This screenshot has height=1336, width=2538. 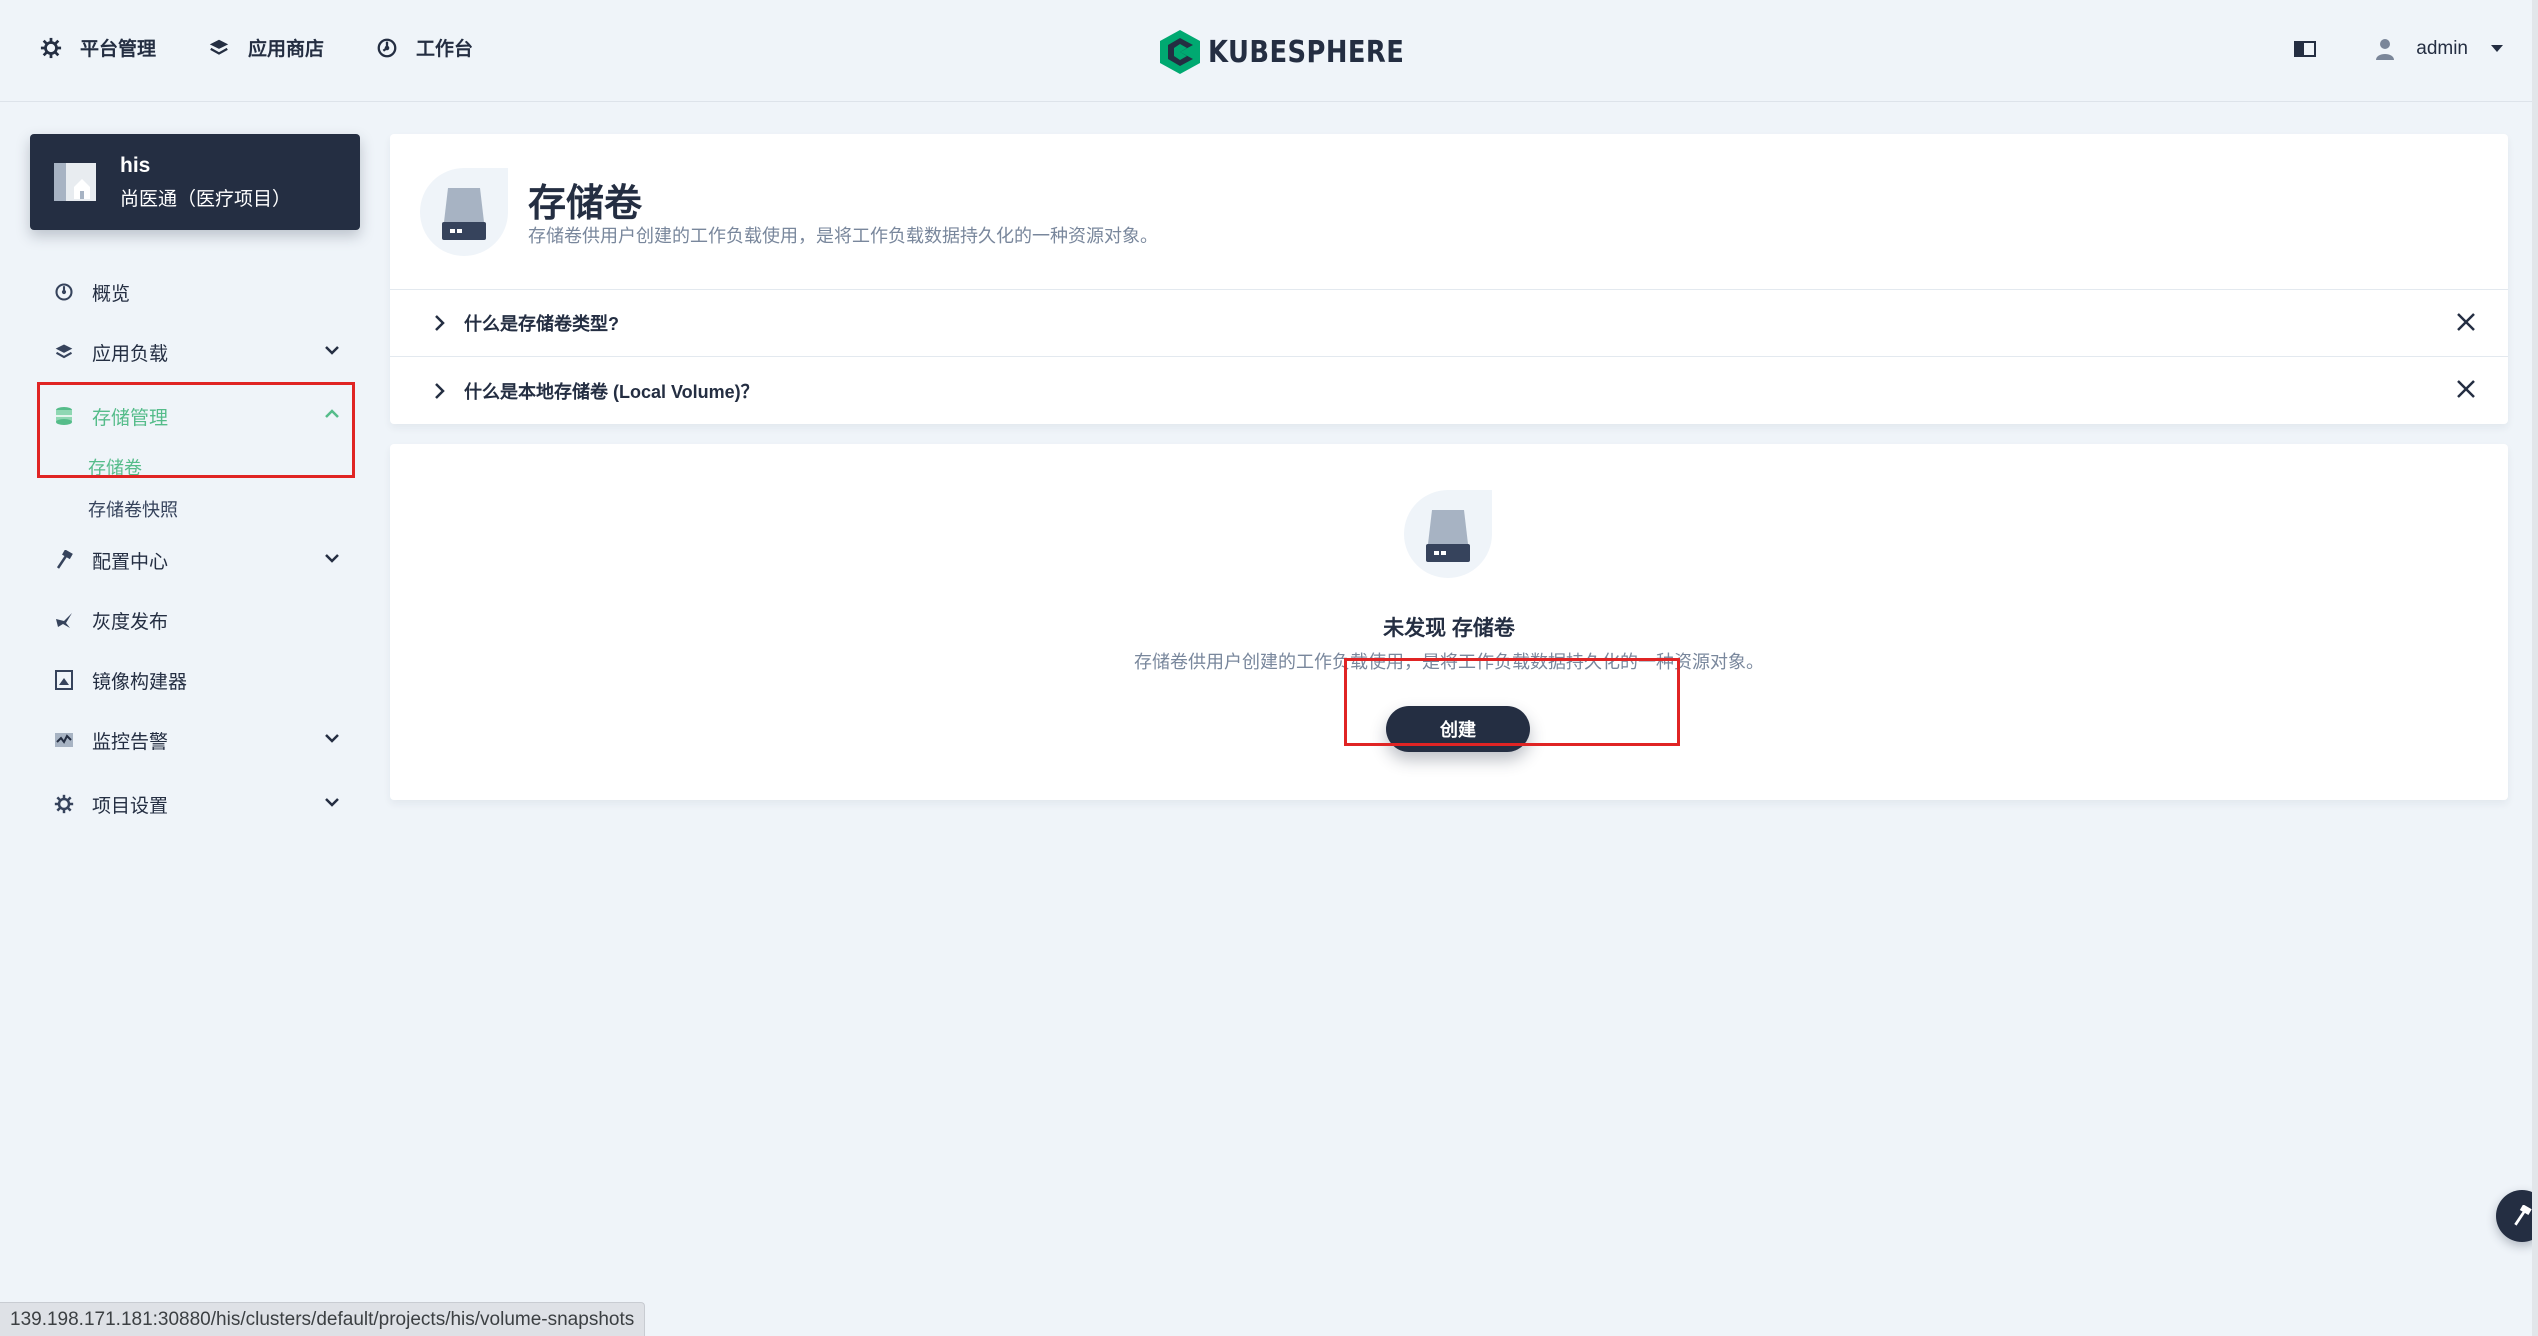 I want to click on faq-question: 什么是本地存储卷 (Local Volume)？, so click(x=611, y=391).